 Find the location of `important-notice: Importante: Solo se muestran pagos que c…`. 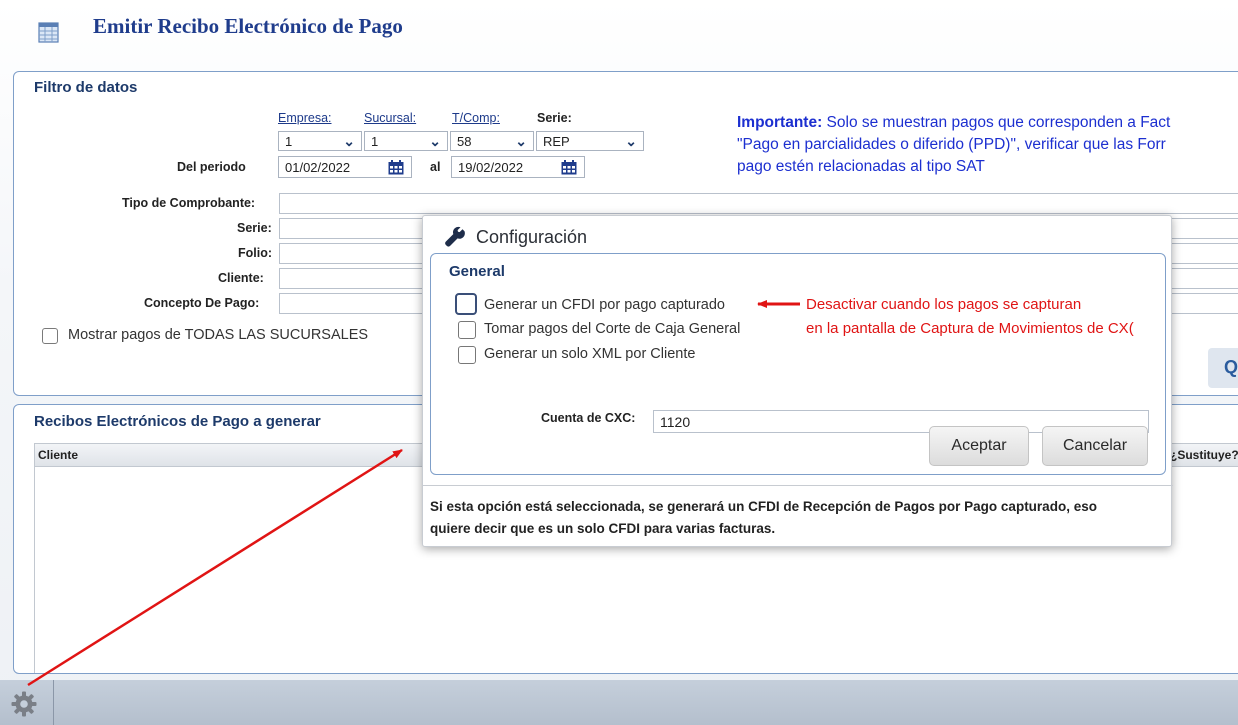

important-notice: Importante: Solo se muestran pagos que c… is located at coordinates (987, 145).